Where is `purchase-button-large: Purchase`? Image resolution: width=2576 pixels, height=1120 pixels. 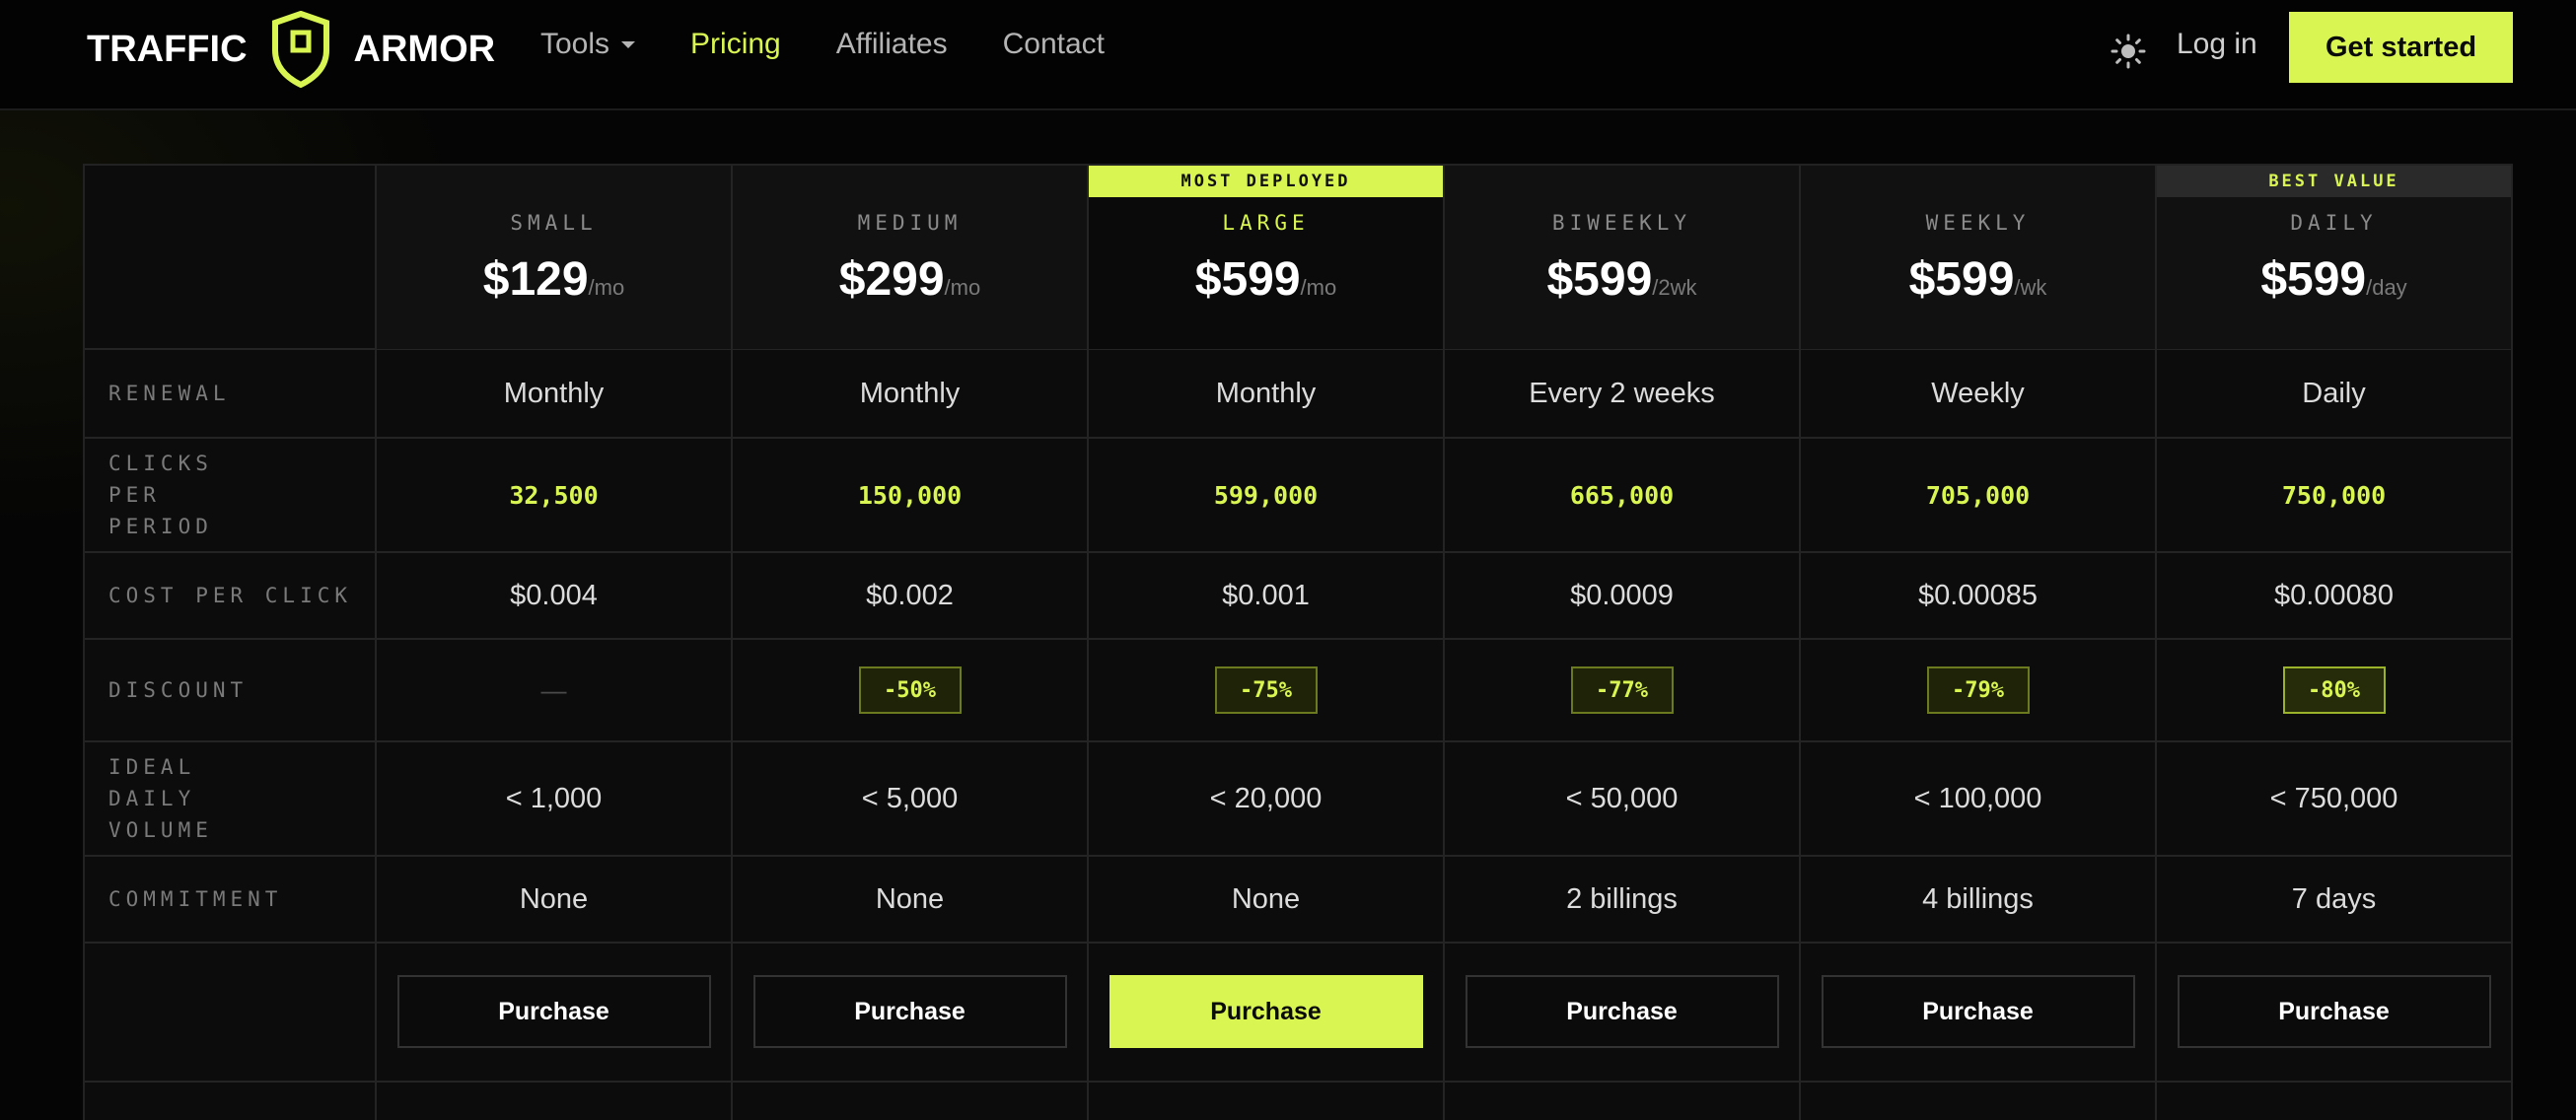
purchase-button-large: Purchase is located at coordinates (1266, 1012).